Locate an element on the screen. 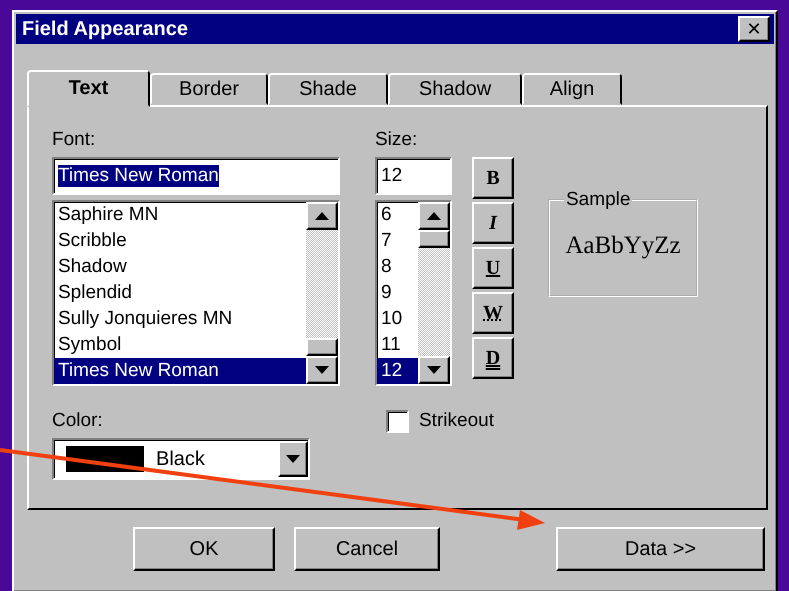 This screenshot has height=591, width=789. list-item: 12 is located at coordinates (397, 371).